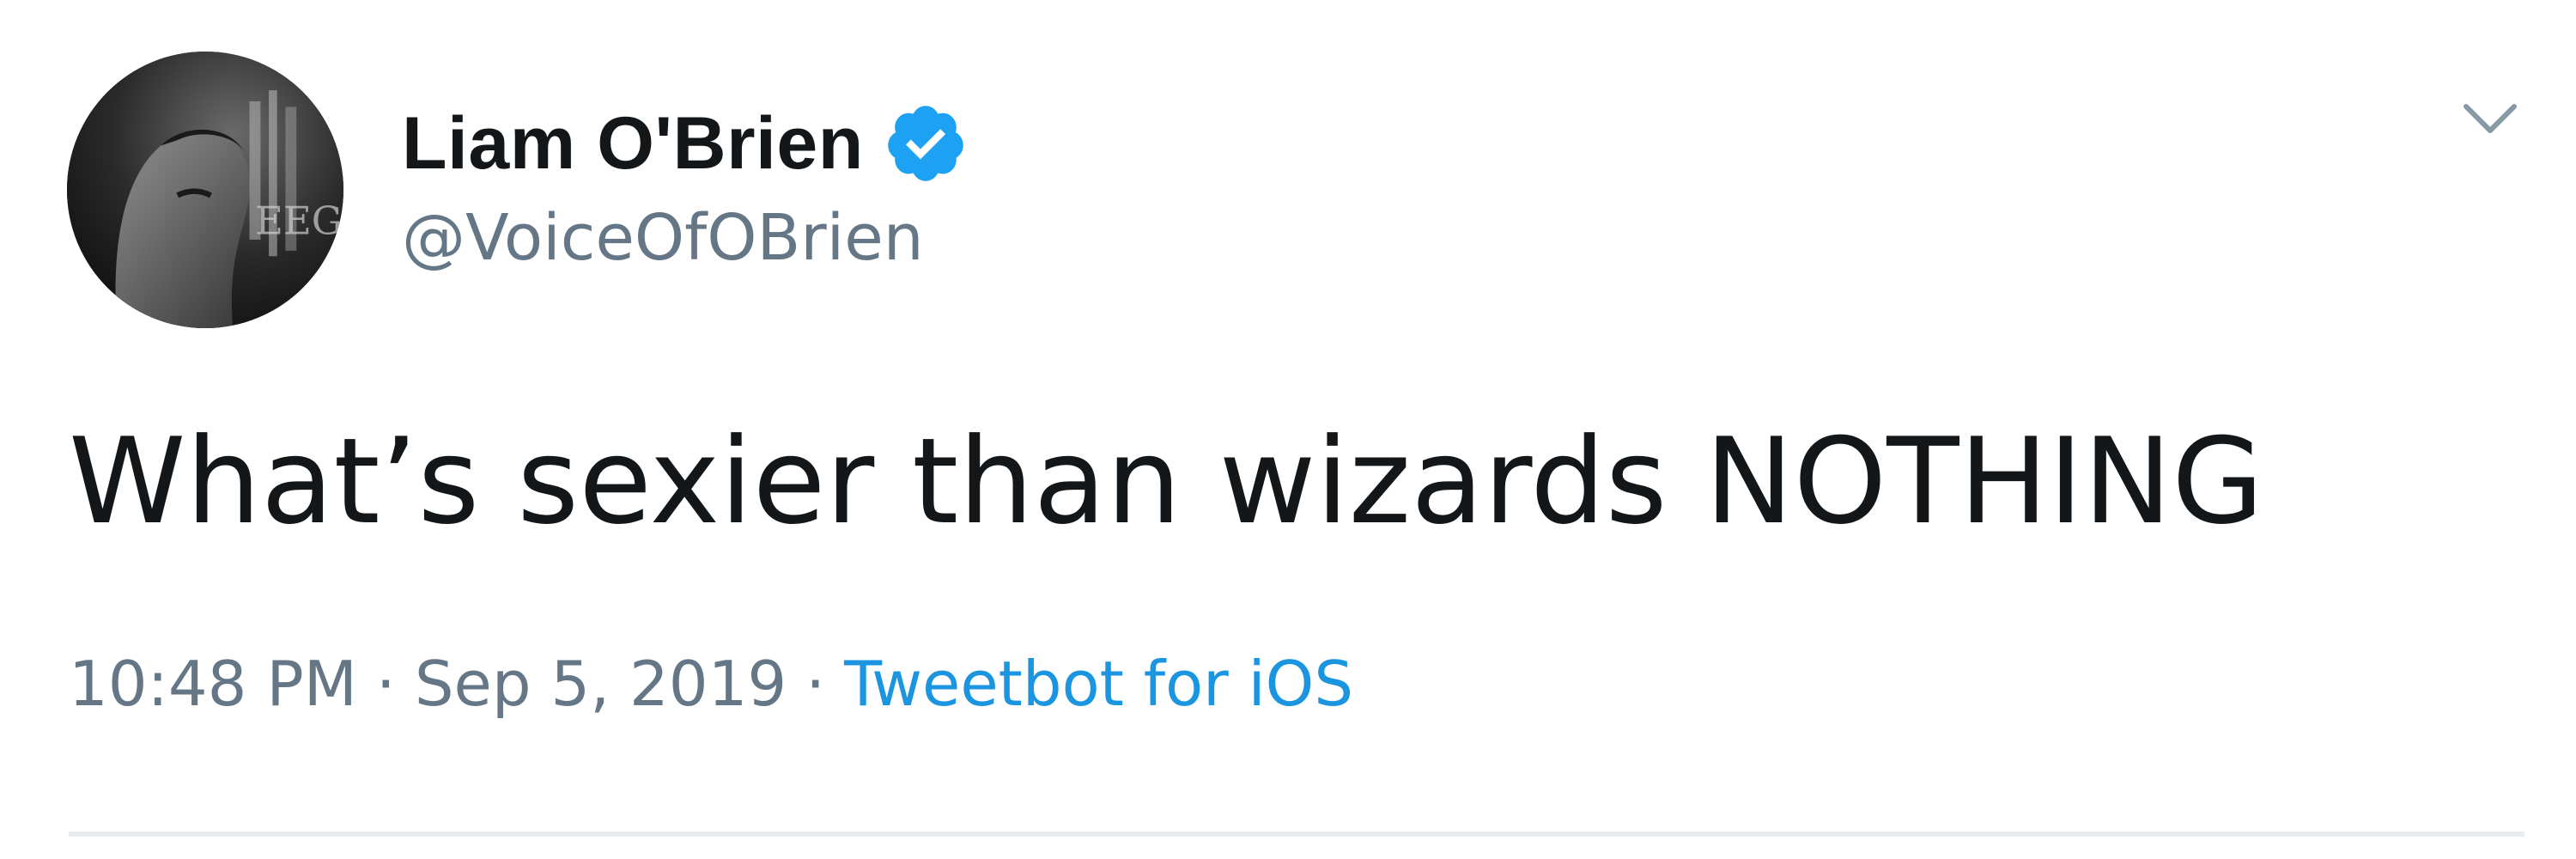  What do you see at coordinates (213, 684) in the screenshot?
I see `tweet-time: 10:48 PM` at bounding box center [213, 684].